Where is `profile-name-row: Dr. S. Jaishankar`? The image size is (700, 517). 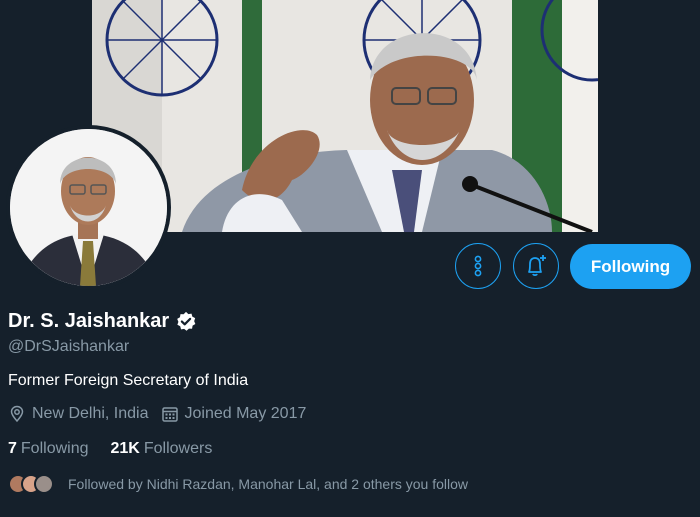 profile-name-row: Dr. S. Jaishankar is located at coordinates (102, 321).